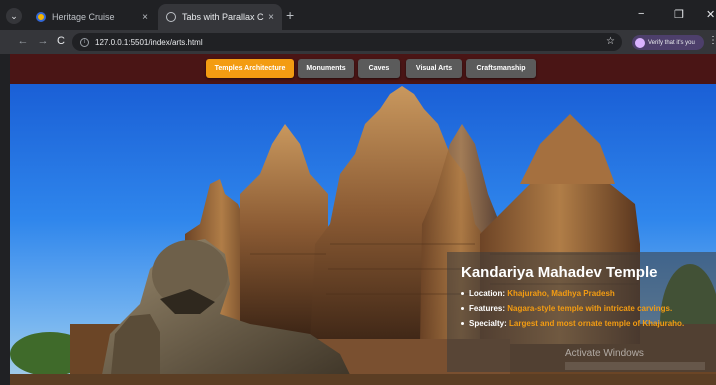 This screenshot has width=716, height=385. Describe the element at coordinates (559, 272) in the screenshot. I see `slide-title: Kandariya Mahadev Temple` at that location.